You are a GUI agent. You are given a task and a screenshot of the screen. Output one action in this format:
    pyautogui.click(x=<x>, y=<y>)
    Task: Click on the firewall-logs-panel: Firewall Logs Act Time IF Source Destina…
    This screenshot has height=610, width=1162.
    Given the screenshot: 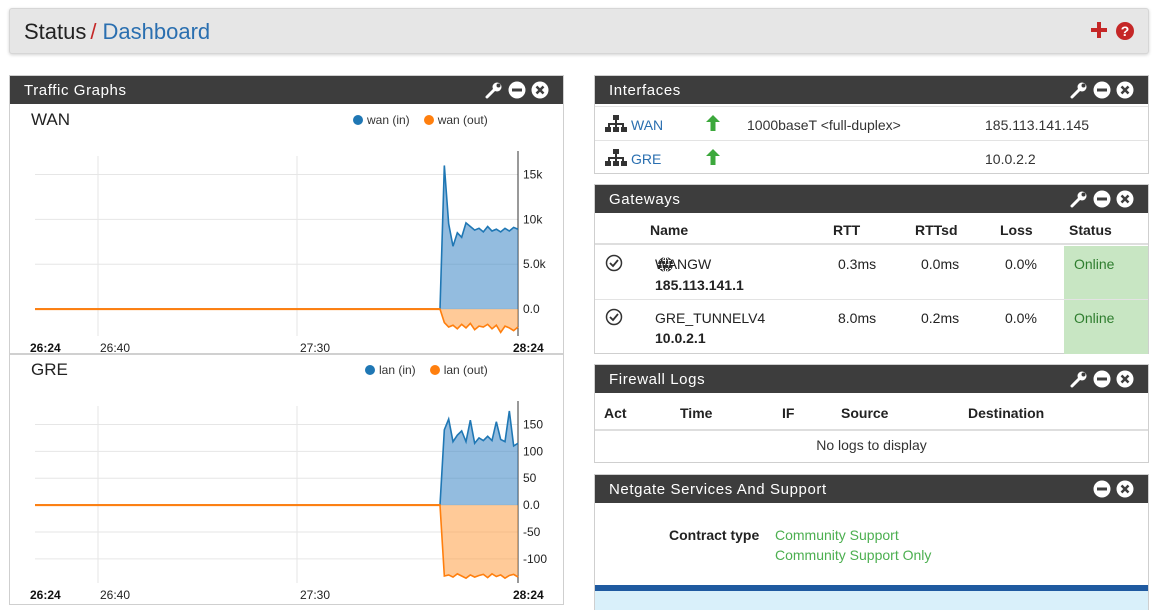 What is the action you would take?
    pyautogui.click(x=871, y=413)
    